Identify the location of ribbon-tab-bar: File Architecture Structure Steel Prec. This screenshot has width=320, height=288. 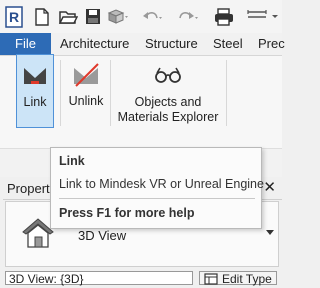
(142, 44).